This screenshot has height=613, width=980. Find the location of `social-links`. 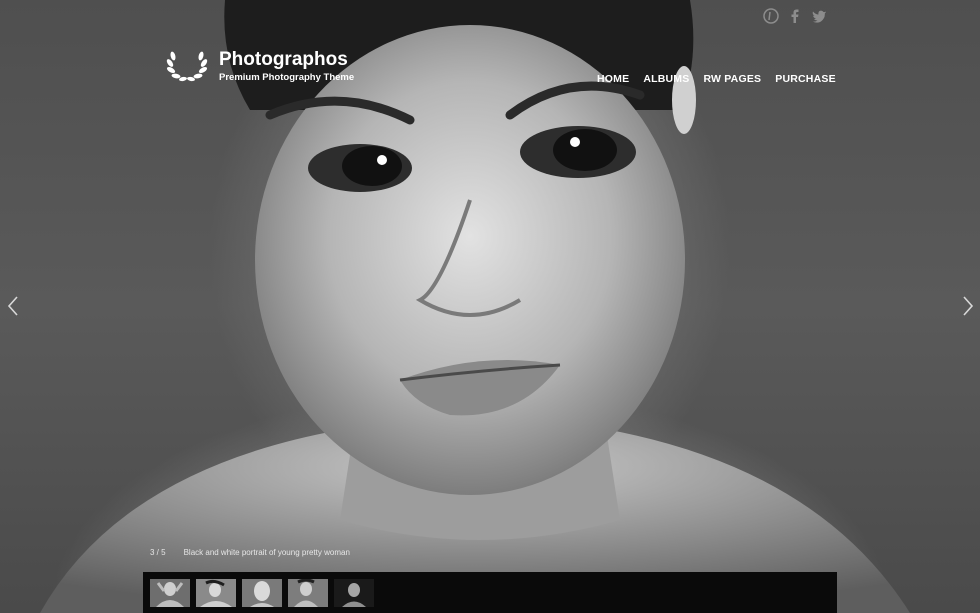

social-links is located at coordinates (795, 16).